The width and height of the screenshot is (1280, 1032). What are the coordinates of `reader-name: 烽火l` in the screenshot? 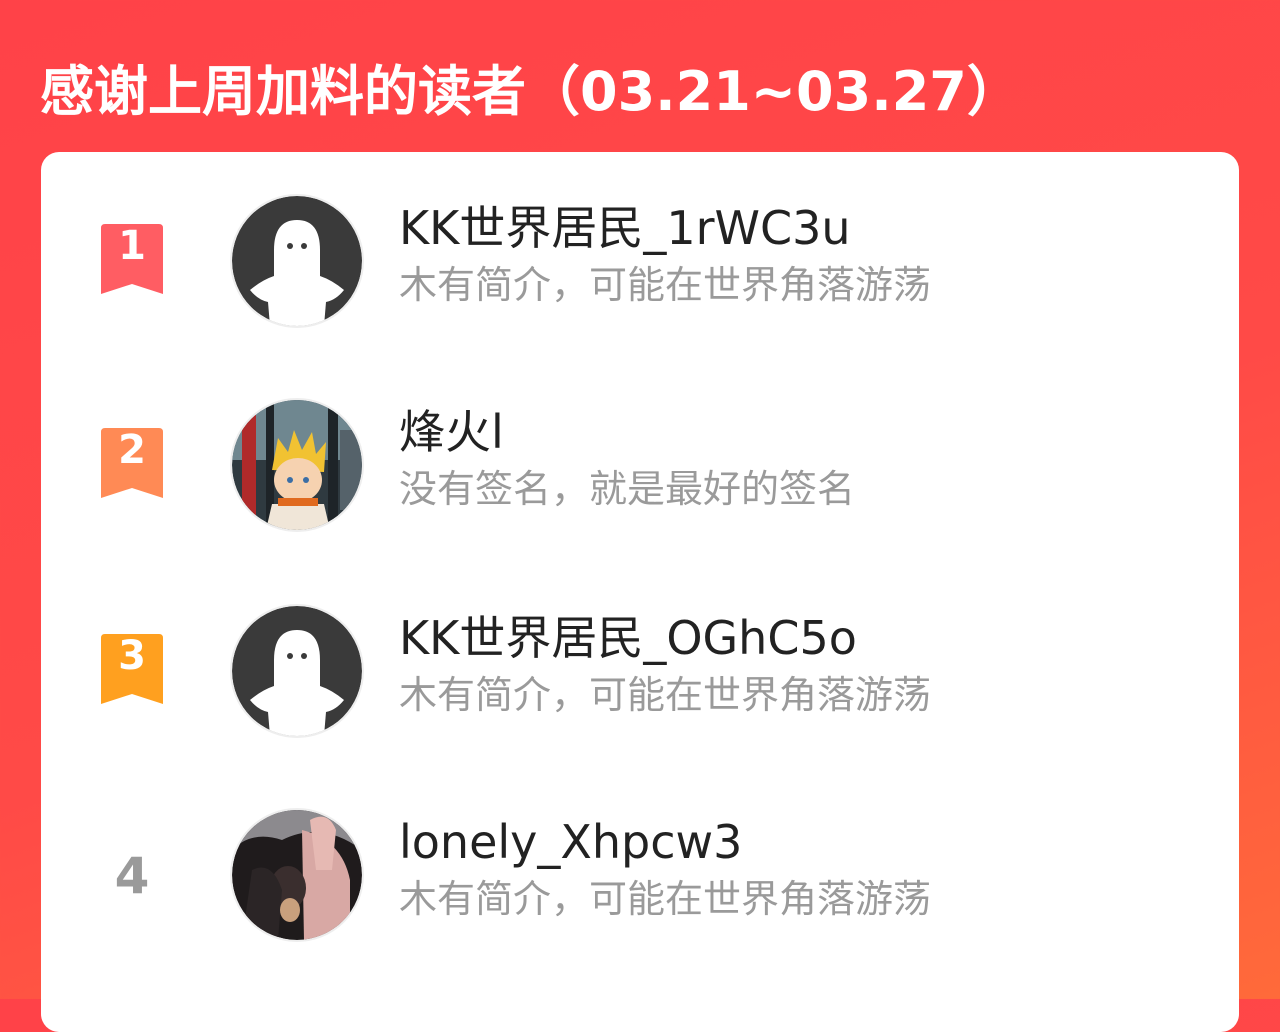 It's located at (451, 432).